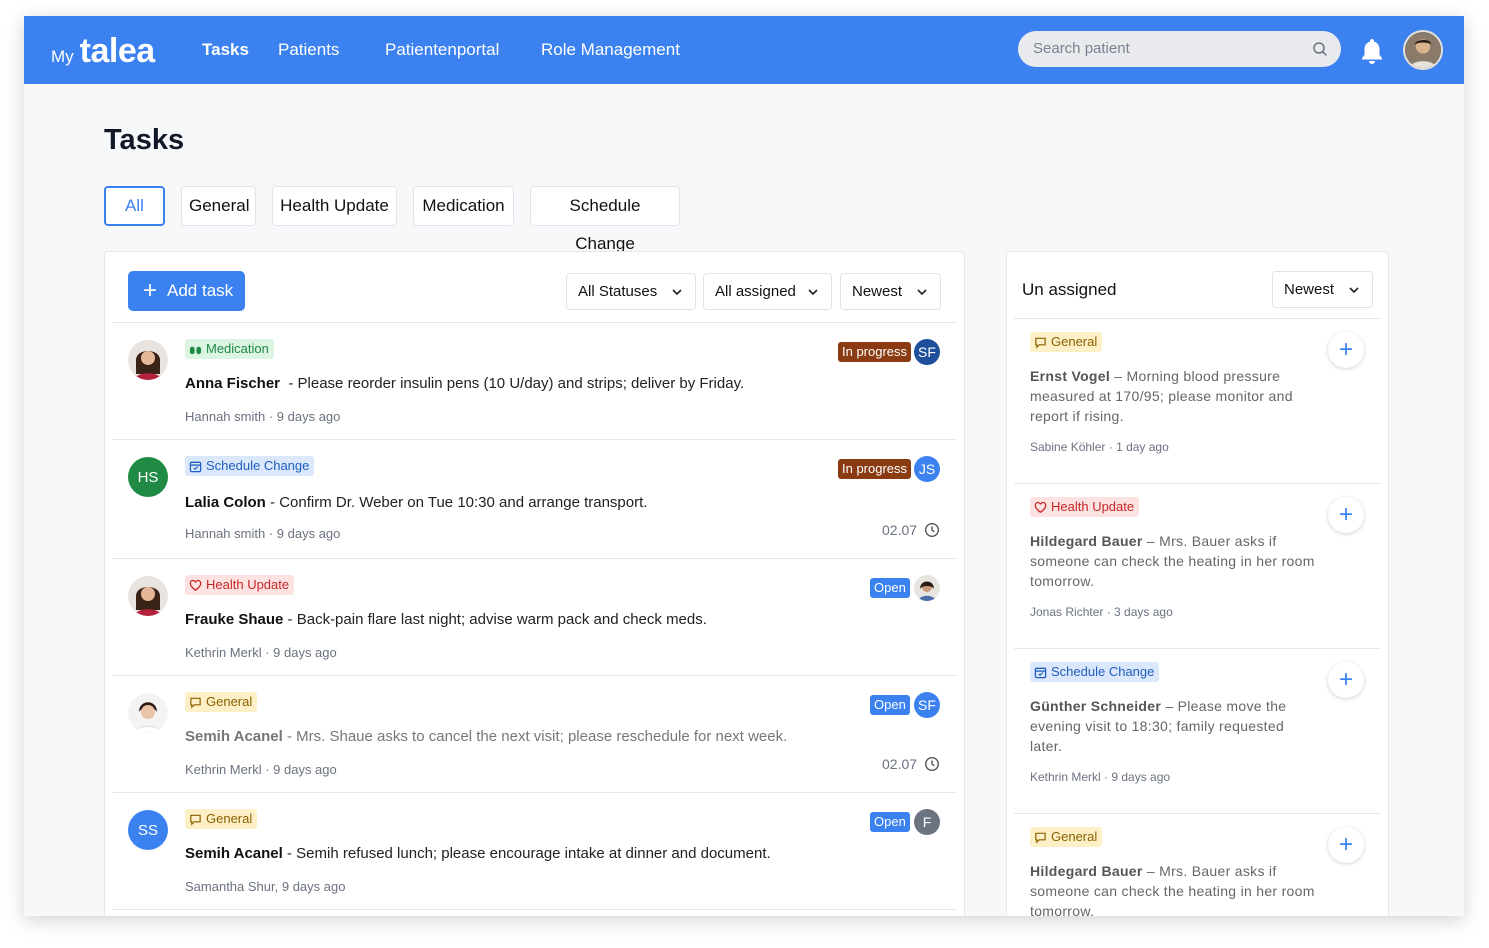 Image resolution: width=1489 pixels, height=948 pixels. What do you see at coordinates (1423, 50) in the screenshot?
I see `user-avatar` at bounding box center [1423, 50].